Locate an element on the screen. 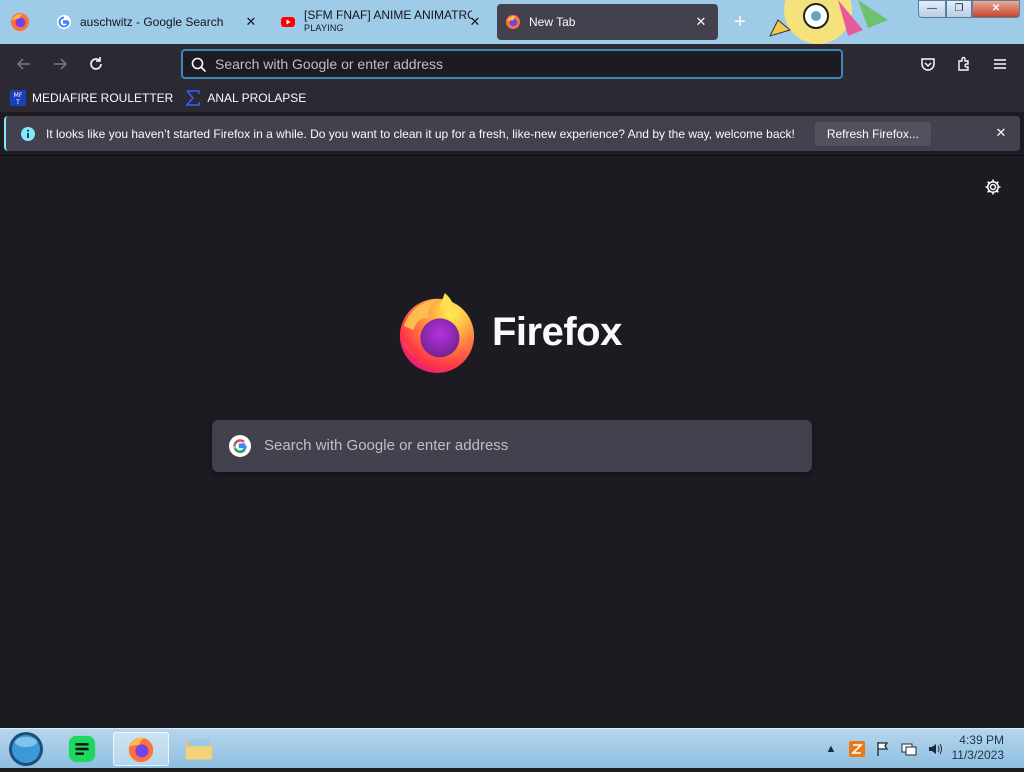  sigma-icon is located at coordinates (193, 98).